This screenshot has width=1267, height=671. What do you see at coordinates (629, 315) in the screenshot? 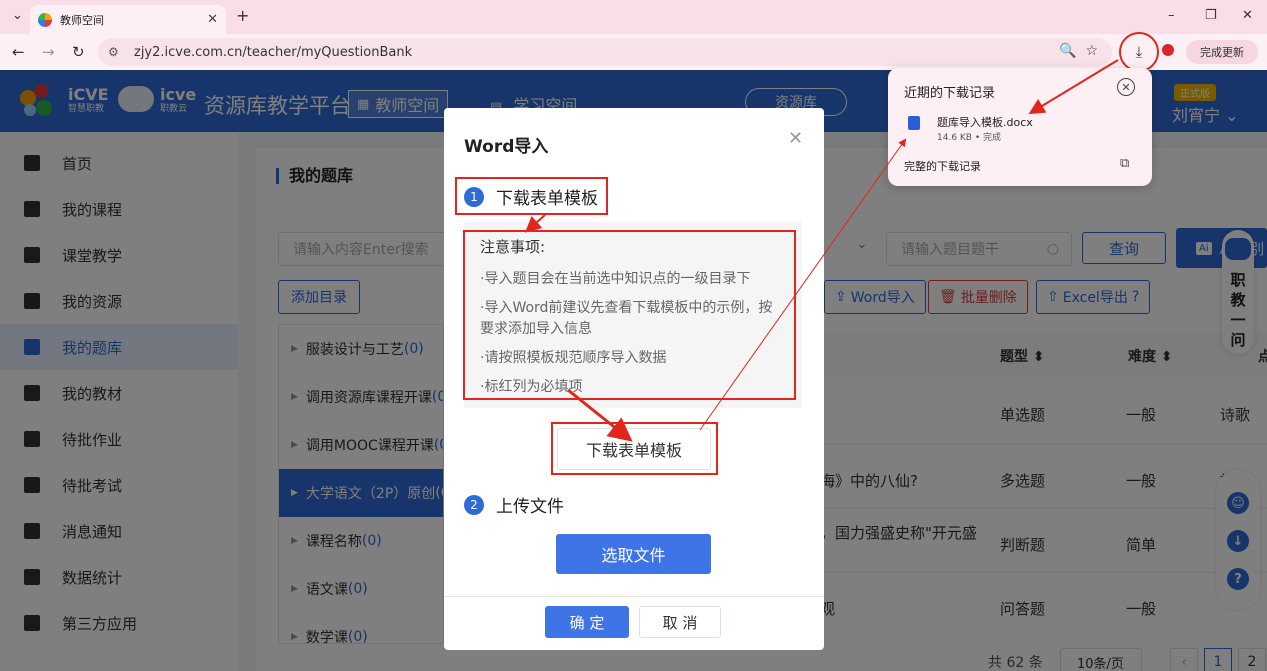
I see `annotation-box-notes` at bounding box center [629, 315].